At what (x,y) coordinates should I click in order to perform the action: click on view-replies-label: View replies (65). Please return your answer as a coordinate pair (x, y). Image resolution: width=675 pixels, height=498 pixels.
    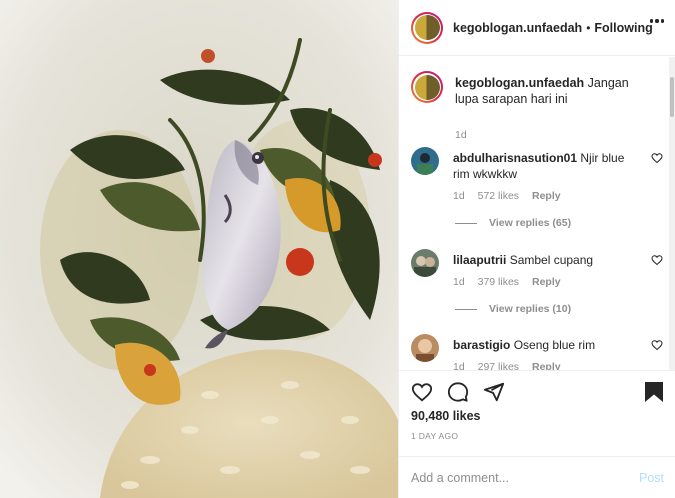
    Looking at the image, I should click on (530, 223).